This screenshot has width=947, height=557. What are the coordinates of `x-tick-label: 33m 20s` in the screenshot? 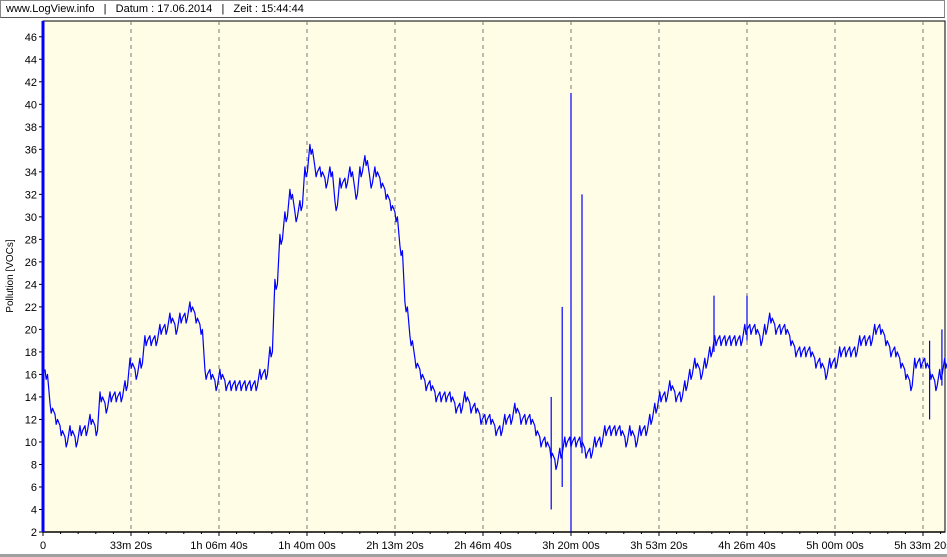 It's located at (131, 546).